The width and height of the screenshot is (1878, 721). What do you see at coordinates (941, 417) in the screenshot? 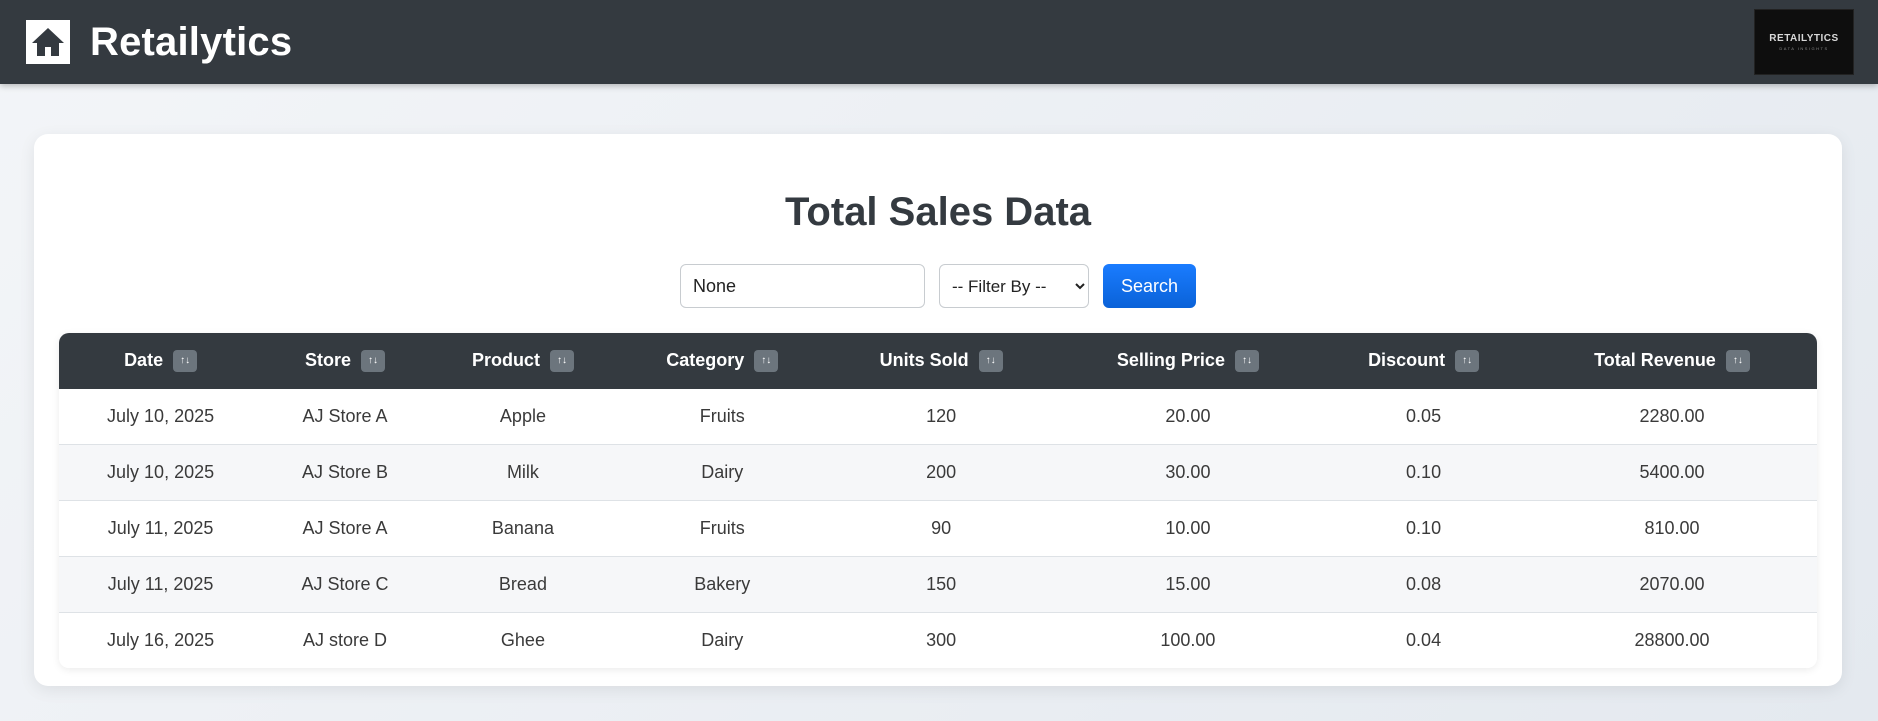
I see `cell-units-sold: 120` at bounding box center [941, 417].